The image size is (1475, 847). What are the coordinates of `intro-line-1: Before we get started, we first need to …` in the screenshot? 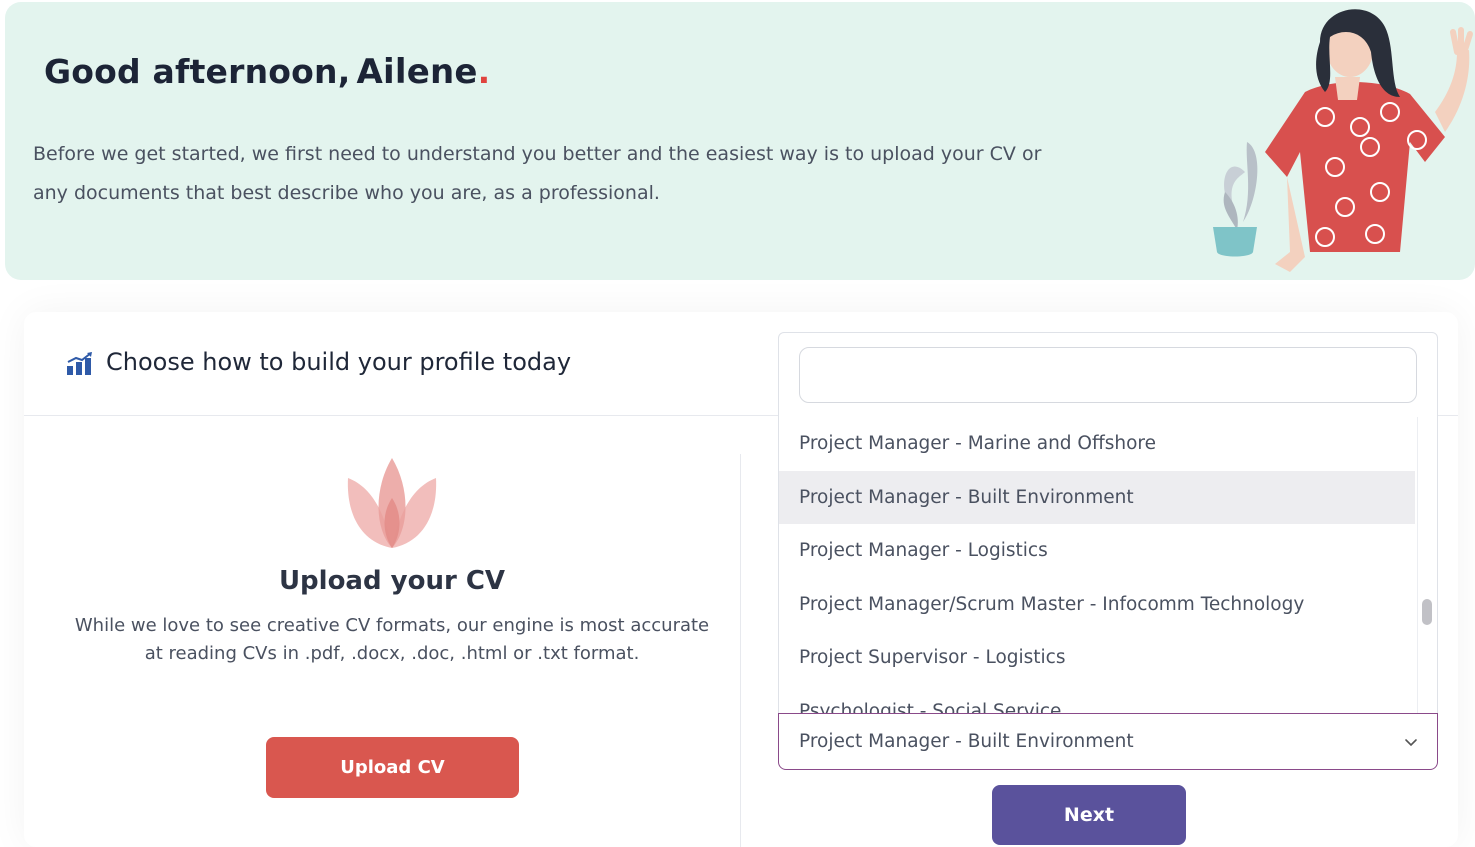 It's located at (537, 154).